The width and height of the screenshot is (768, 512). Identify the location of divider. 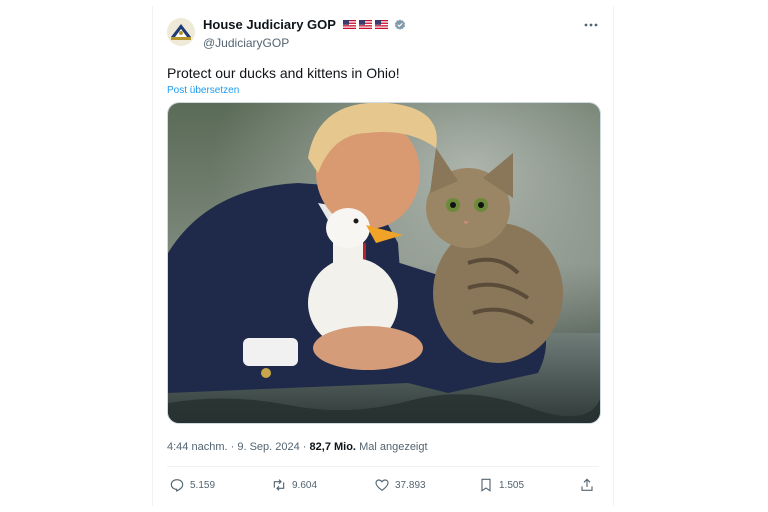
(383, 466).